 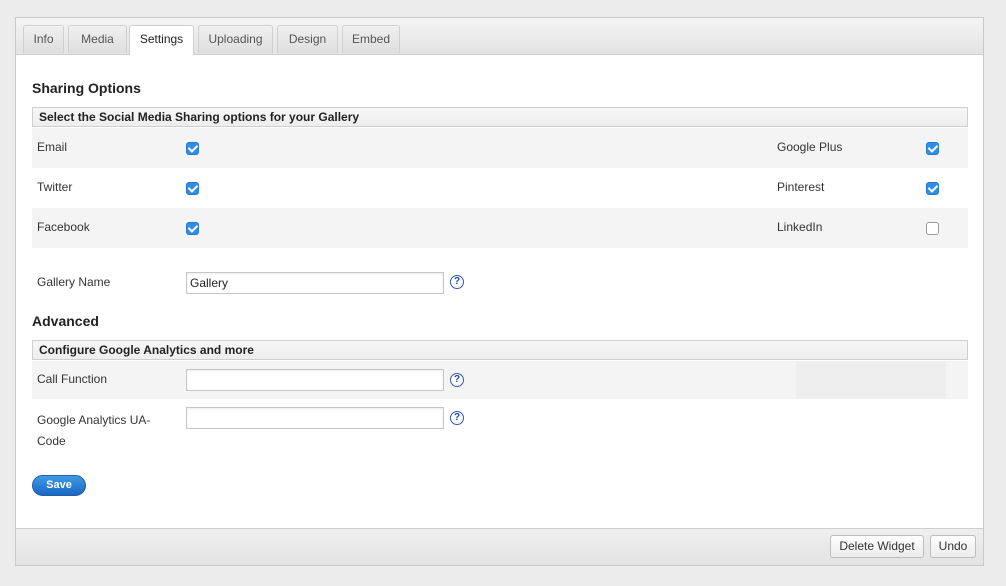 I want to click on linkedin-label: LinkedIn, so click(x=800, y=227).